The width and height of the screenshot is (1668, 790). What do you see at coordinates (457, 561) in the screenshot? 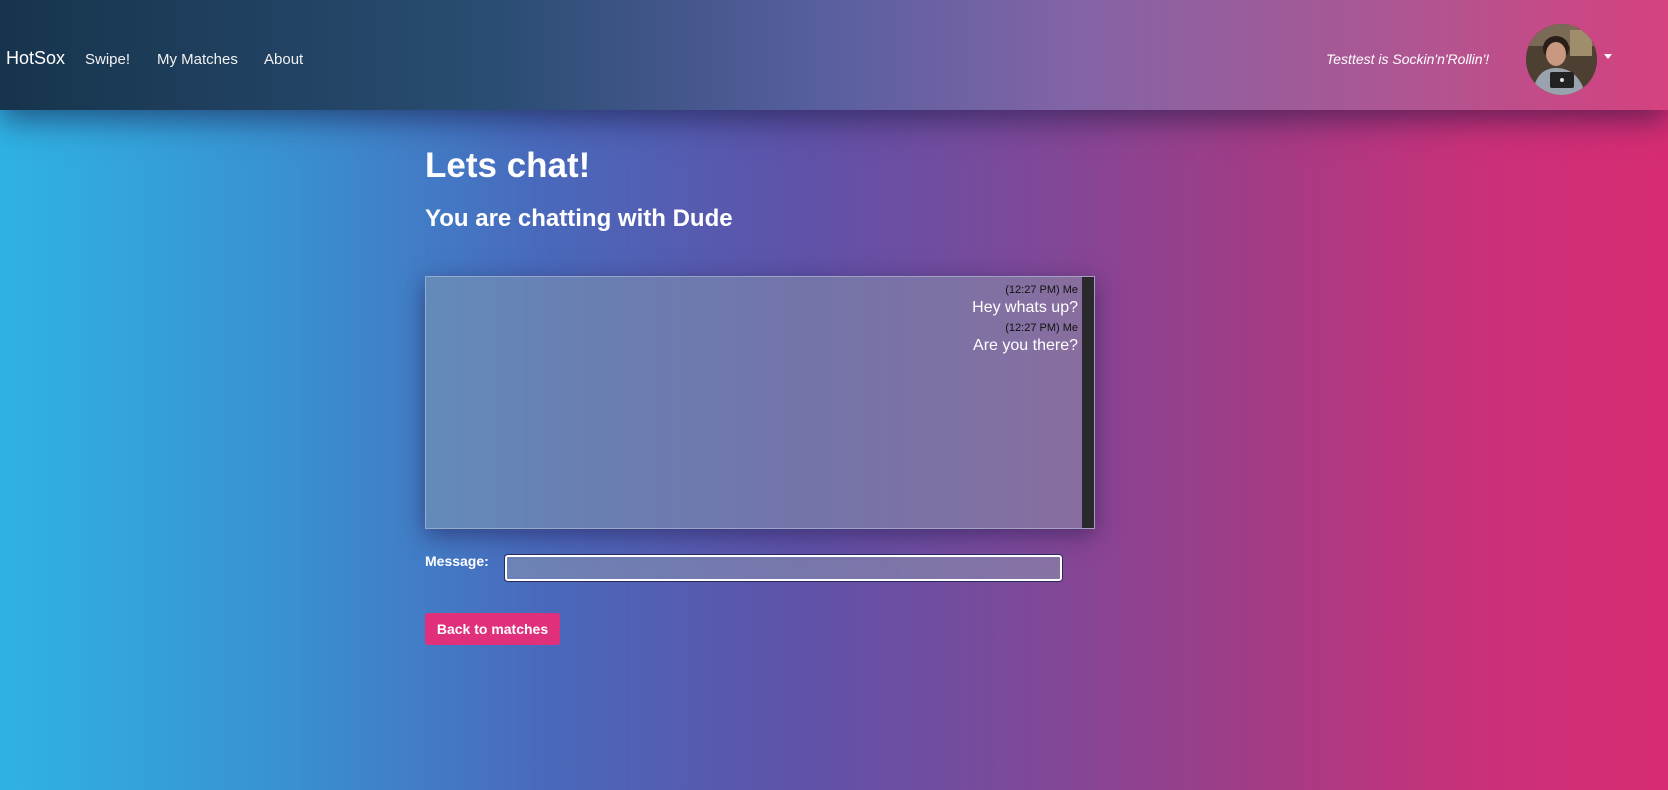
I see `message-label: Message:` at bounding box center [457, 561].